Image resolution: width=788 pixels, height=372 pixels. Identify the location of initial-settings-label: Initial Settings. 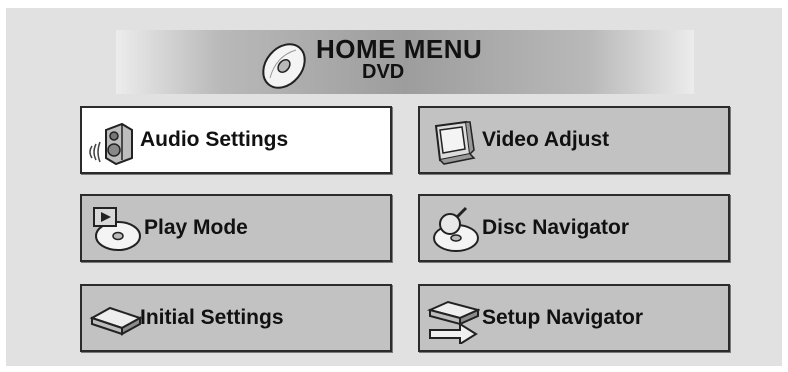
(212, 317).